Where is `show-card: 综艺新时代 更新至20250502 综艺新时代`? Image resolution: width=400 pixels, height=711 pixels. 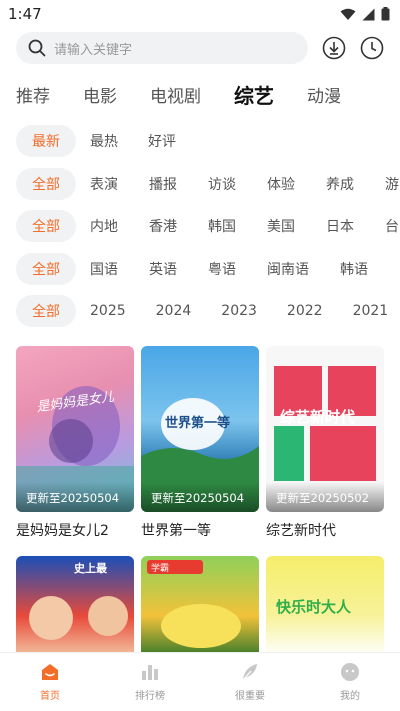
show-card: 综艺新时代 更新至20250502 综艺新时代 is located at coordinates (325, 443).